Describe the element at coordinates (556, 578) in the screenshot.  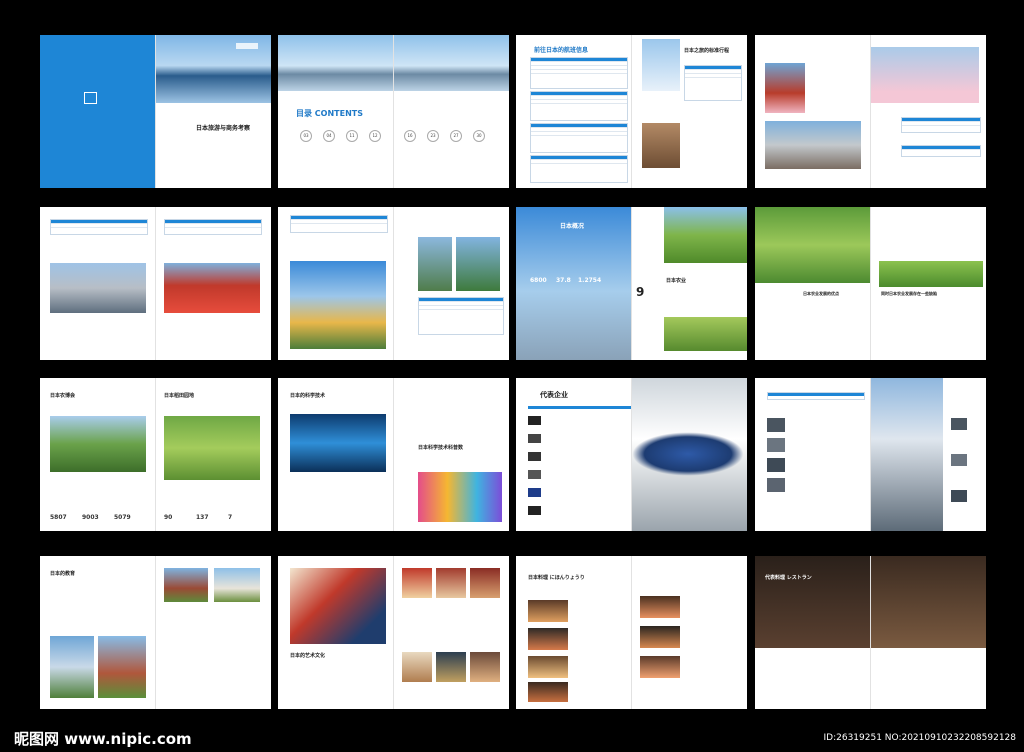
I see `cuisine-title: 日本料理 にほんりょうり` at that location.